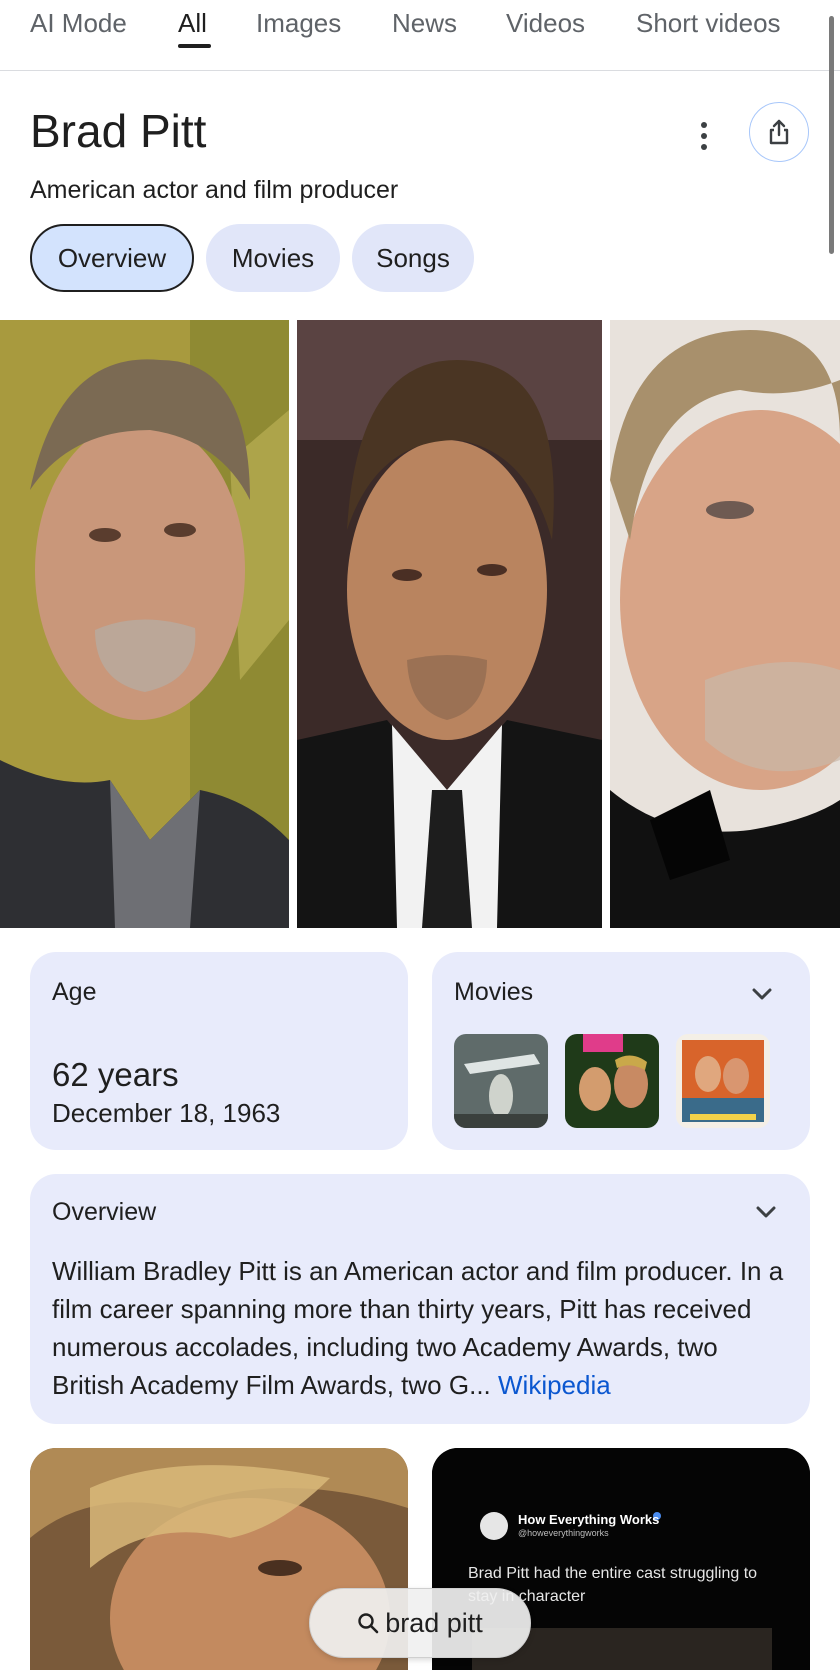  I want to click on chip-songs: Songs, so click(413, 258).